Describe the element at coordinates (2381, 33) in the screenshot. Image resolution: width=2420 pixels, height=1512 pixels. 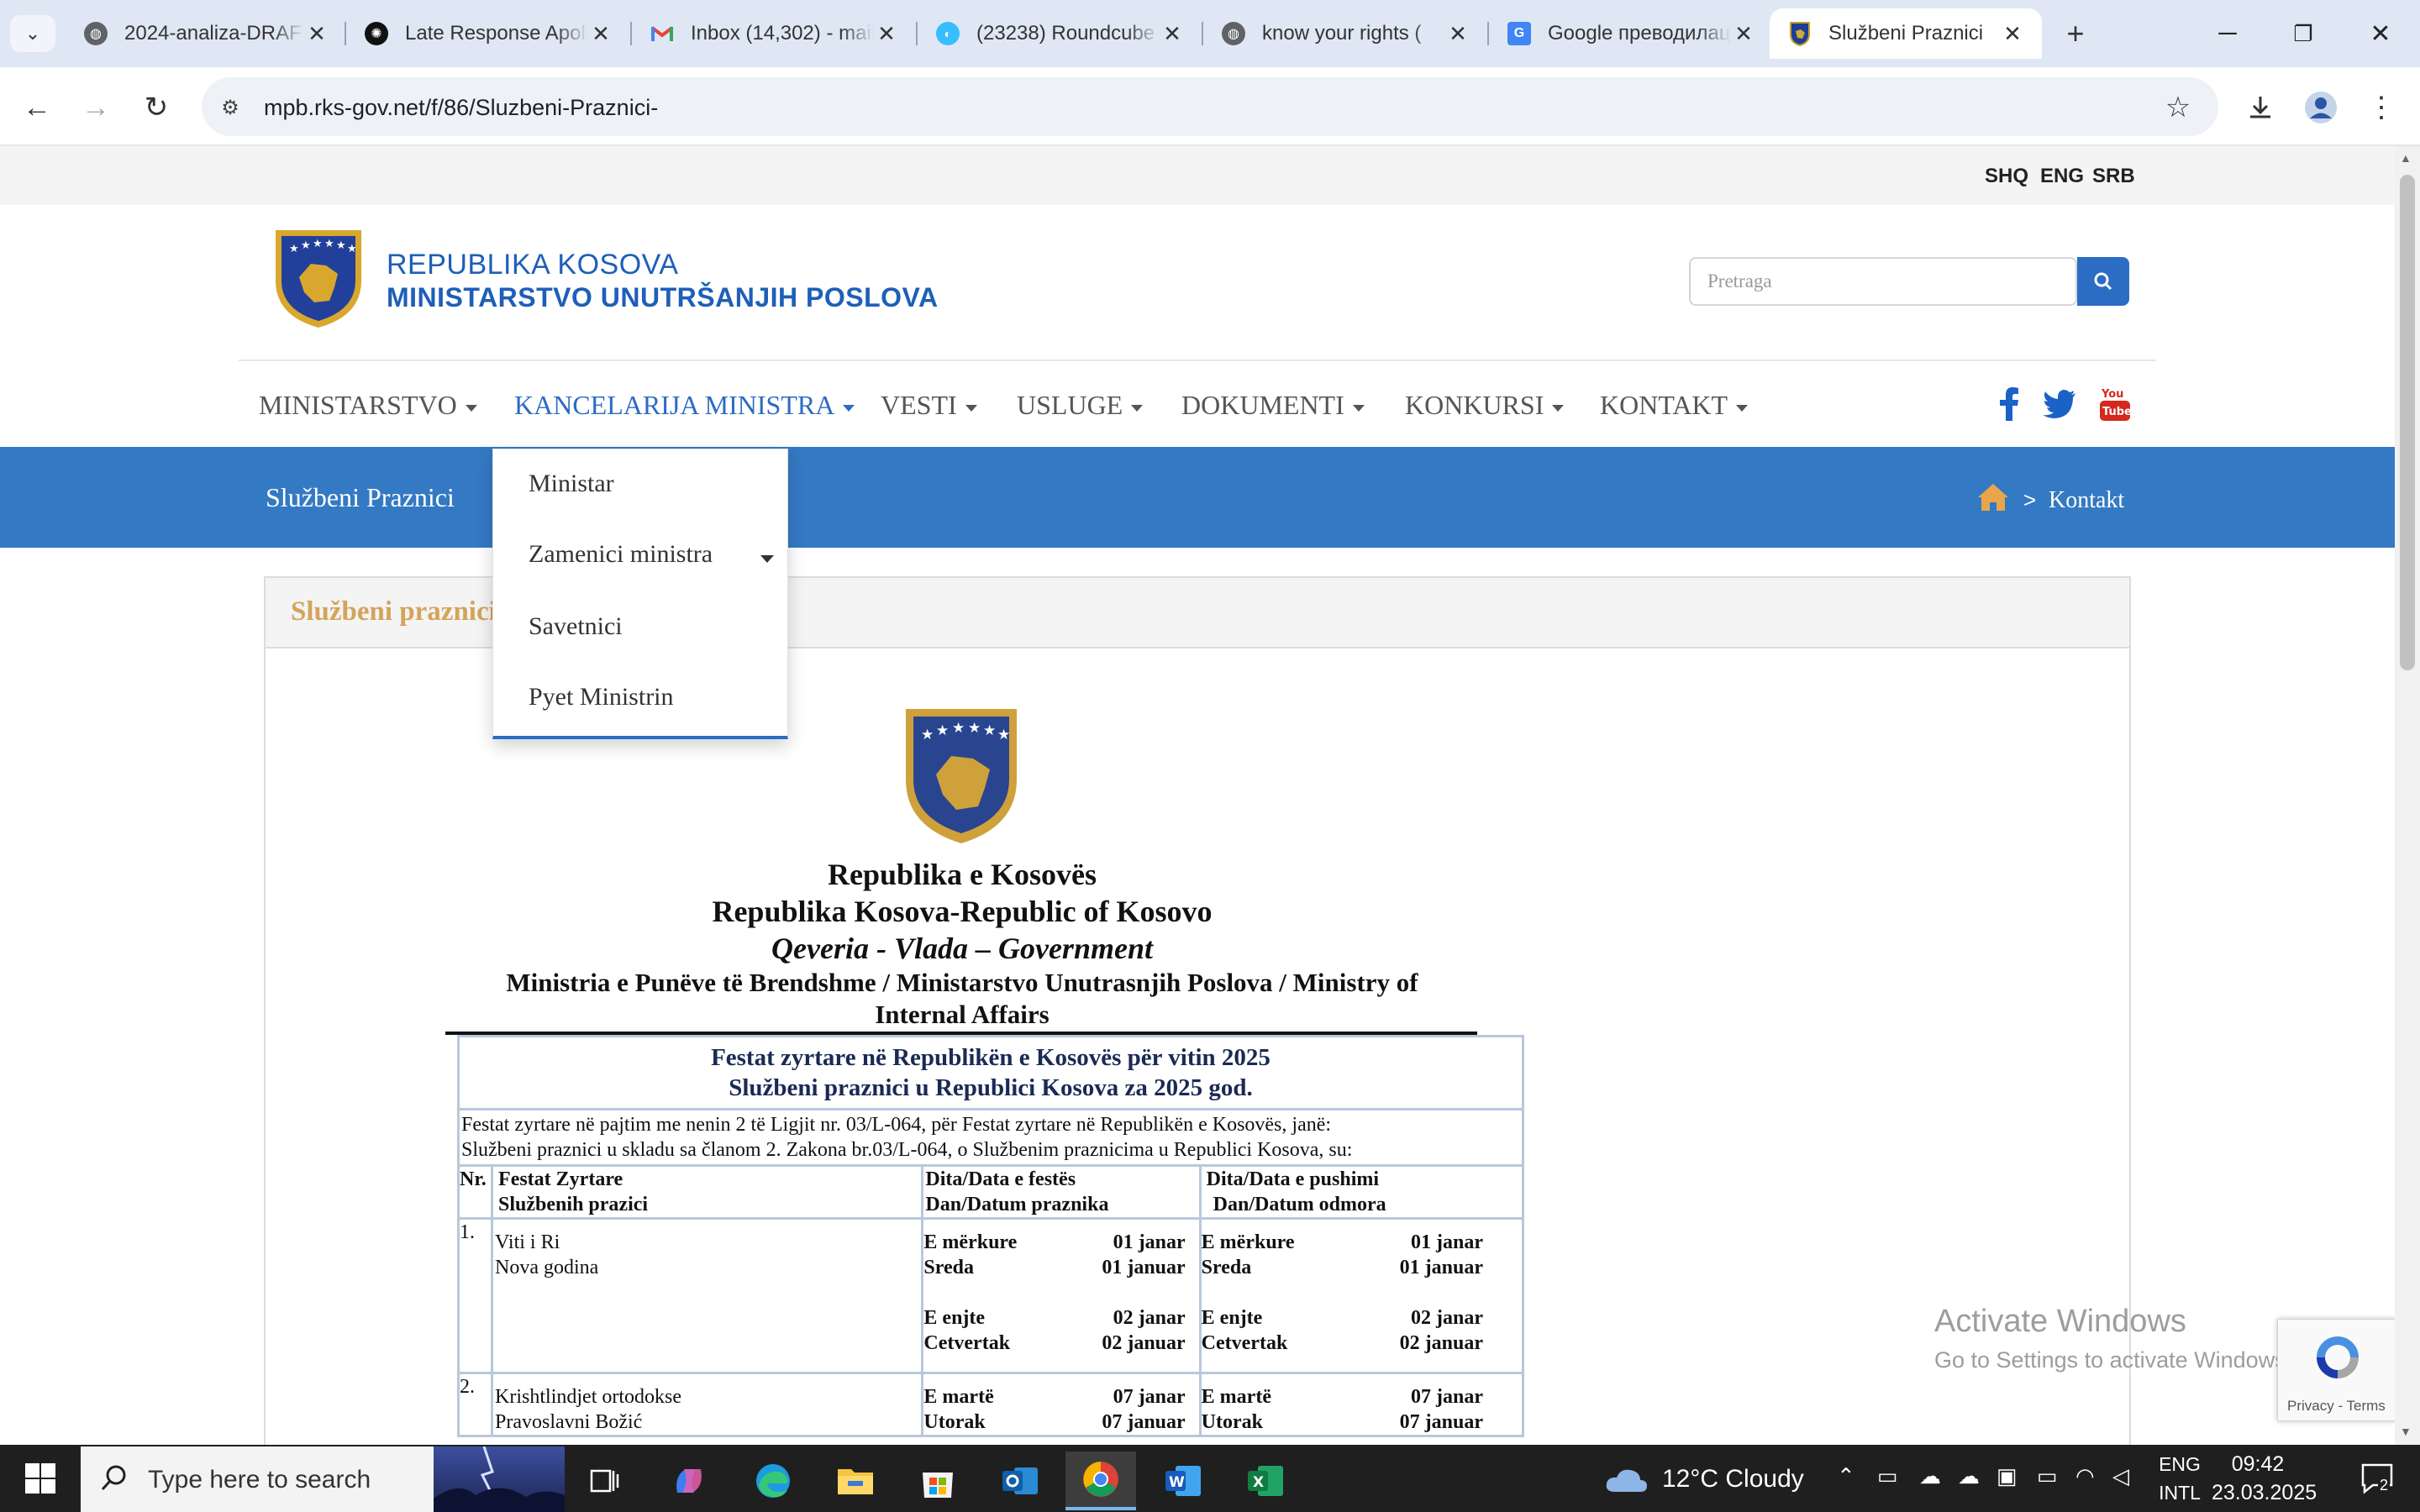
I see `close-window-button: ✕` at that location.